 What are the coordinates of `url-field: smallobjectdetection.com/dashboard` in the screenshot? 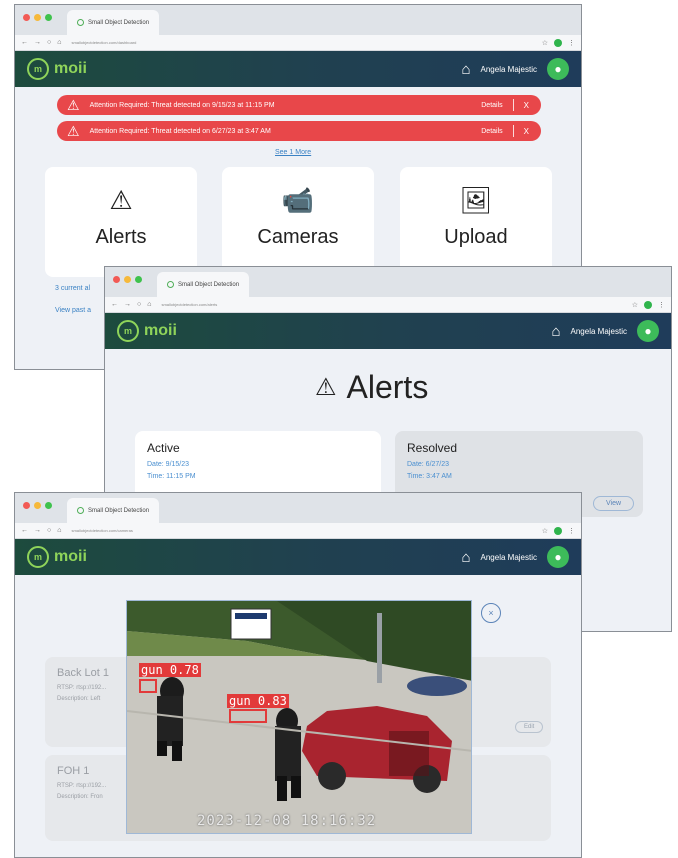 It's located at (301, 43).